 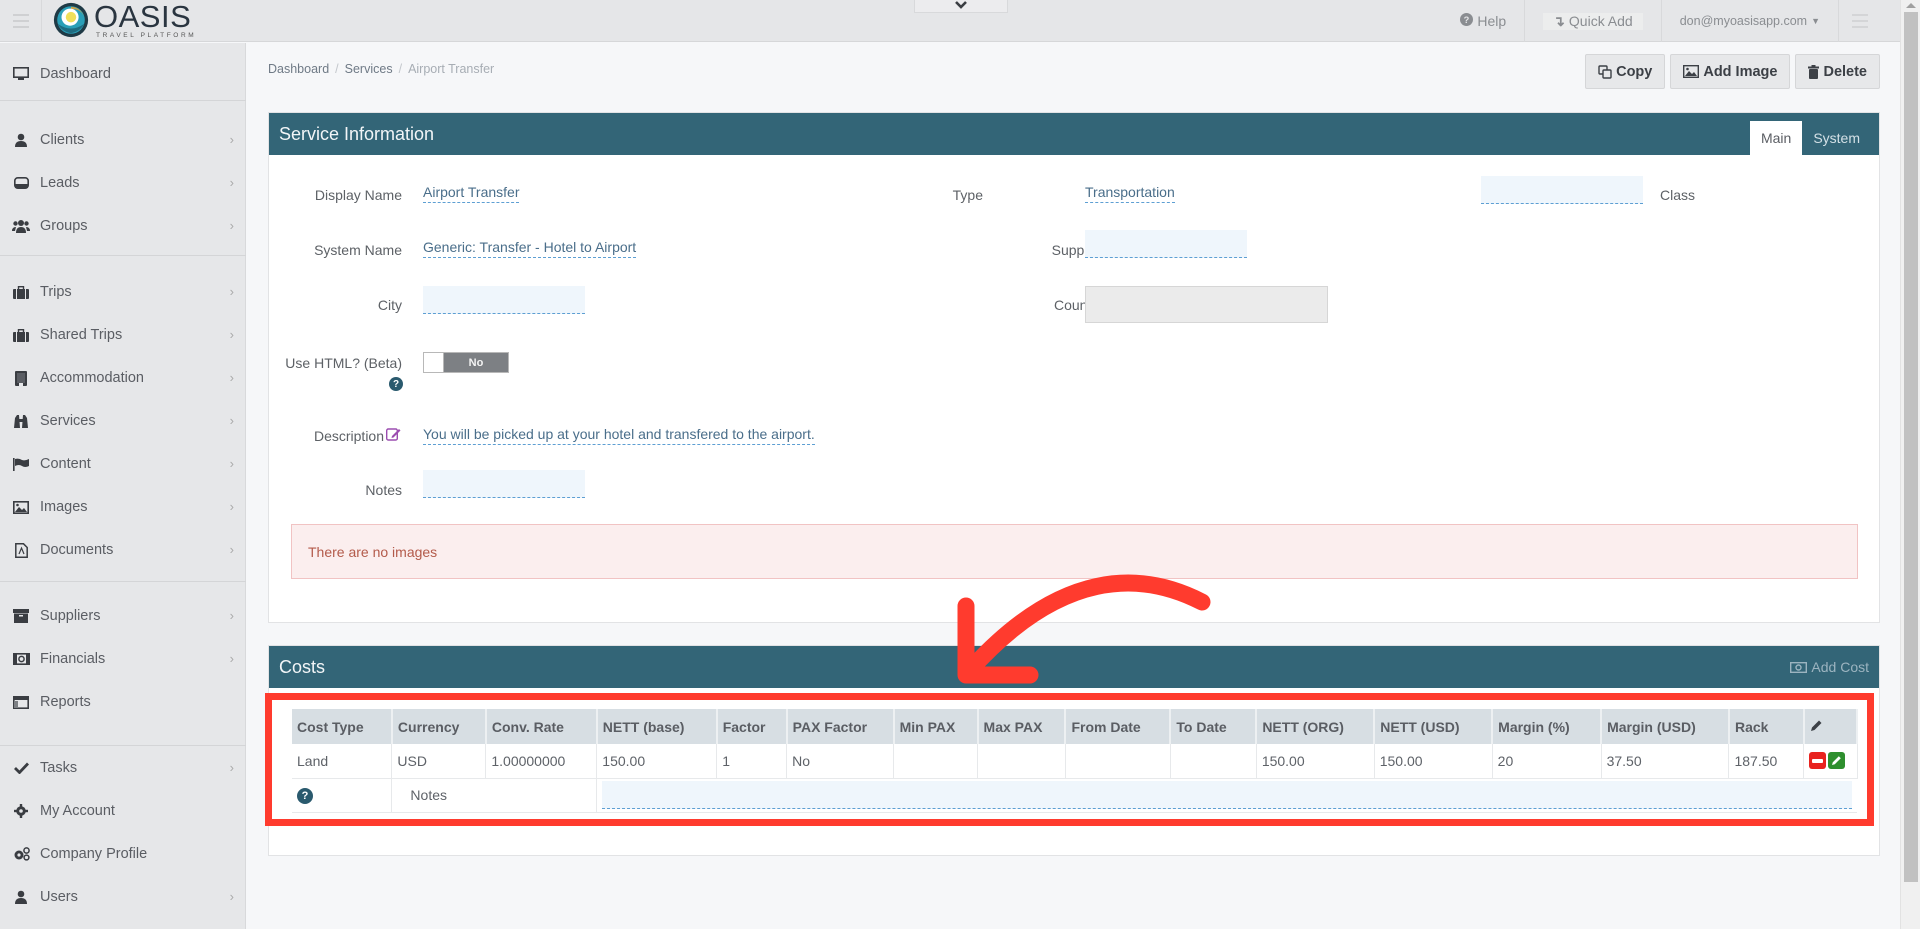 I want to click on breadcrumb-dashboard: Dashboard, so click(x=298, y=69).